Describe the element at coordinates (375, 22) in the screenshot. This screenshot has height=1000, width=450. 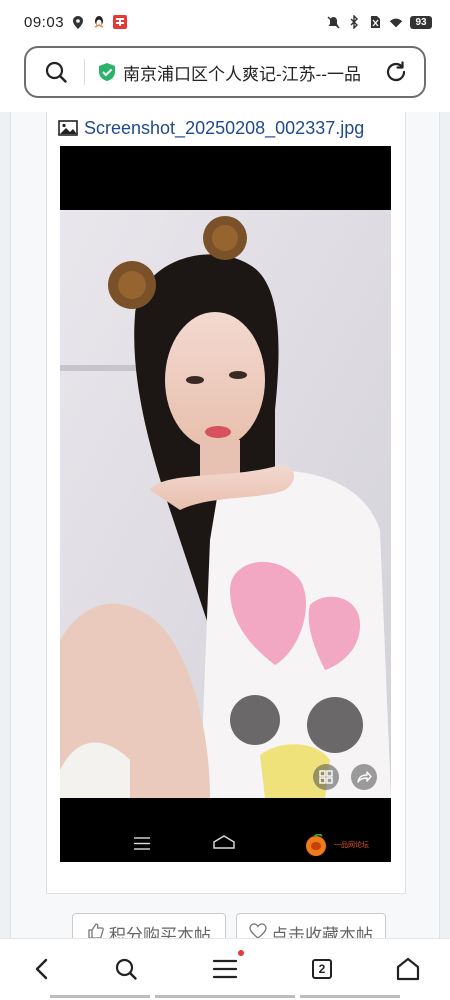
I see `no-sim-icon` at that location.